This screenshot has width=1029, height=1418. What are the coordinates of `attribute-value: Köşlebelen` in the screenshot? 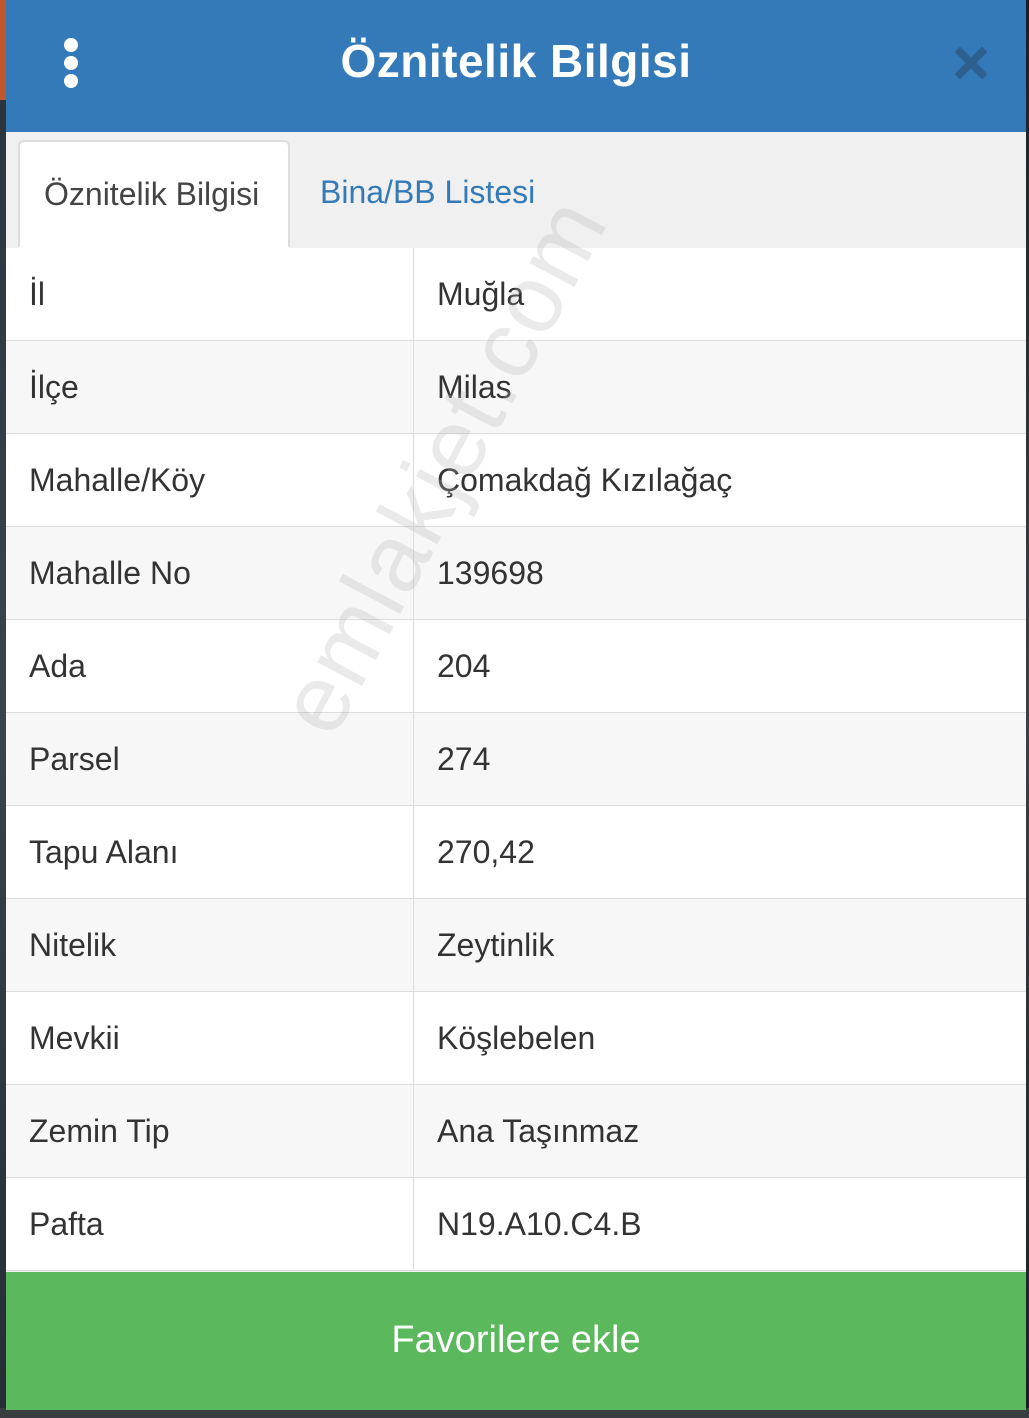 It's located at (516, 1038).